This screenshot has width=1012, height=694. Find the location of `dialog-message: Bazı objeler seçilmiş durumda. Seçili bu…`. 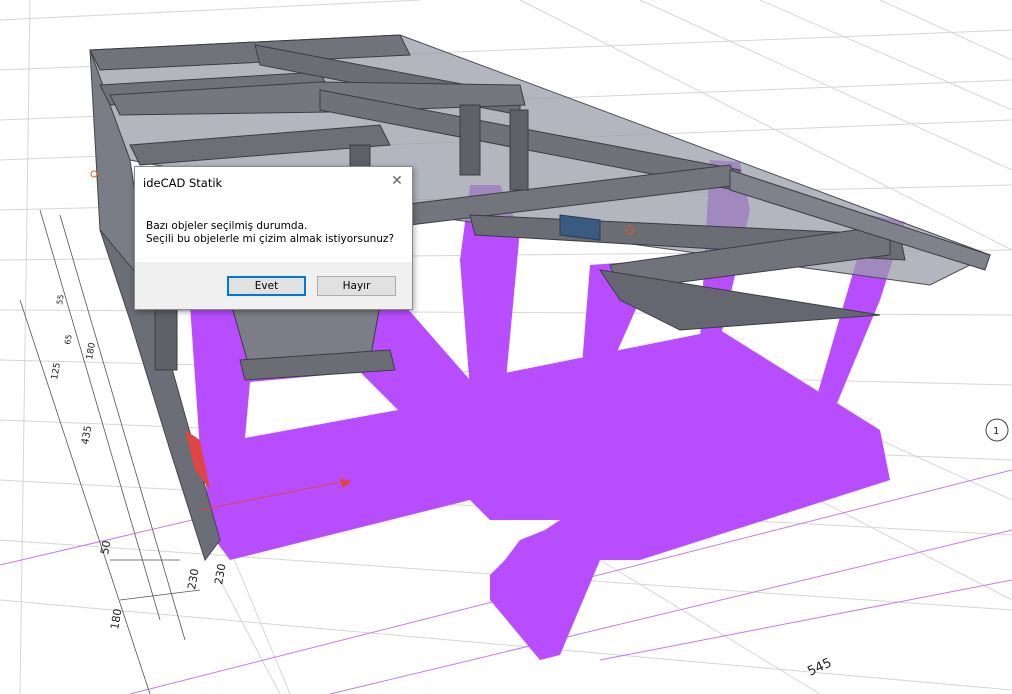

dialog-message: Bazı objeler seçilmiş durumda. Seçili bu… is located at coordinates (270, 233).